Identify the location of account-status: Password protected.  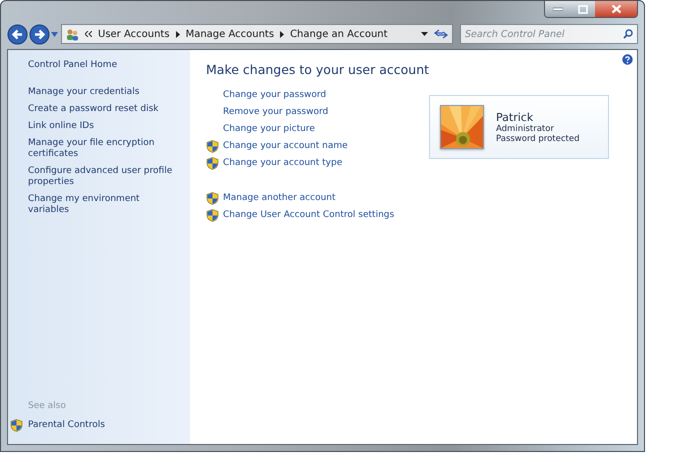
(538, 139).